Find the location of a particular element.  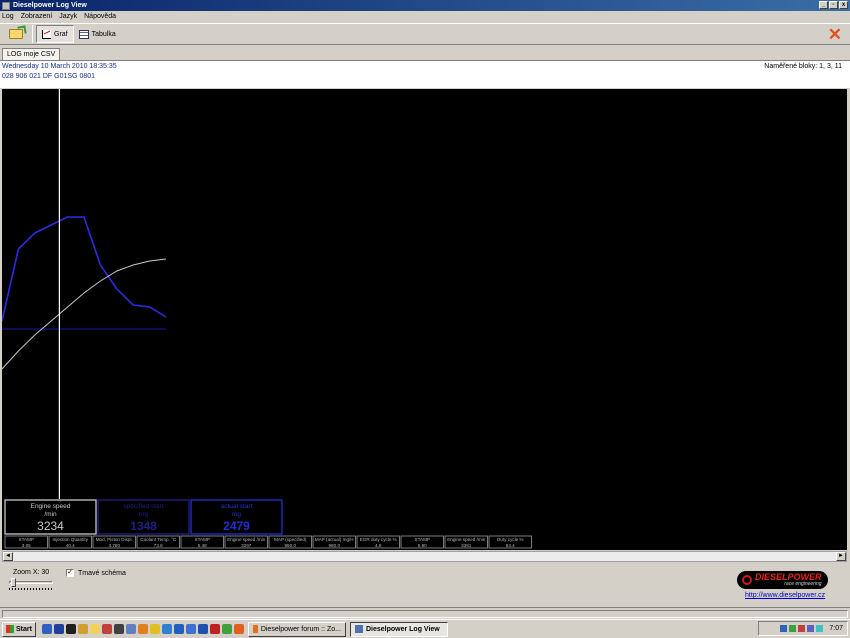

menu-napoveda: Nápověda is located at coordinates (100, 16).